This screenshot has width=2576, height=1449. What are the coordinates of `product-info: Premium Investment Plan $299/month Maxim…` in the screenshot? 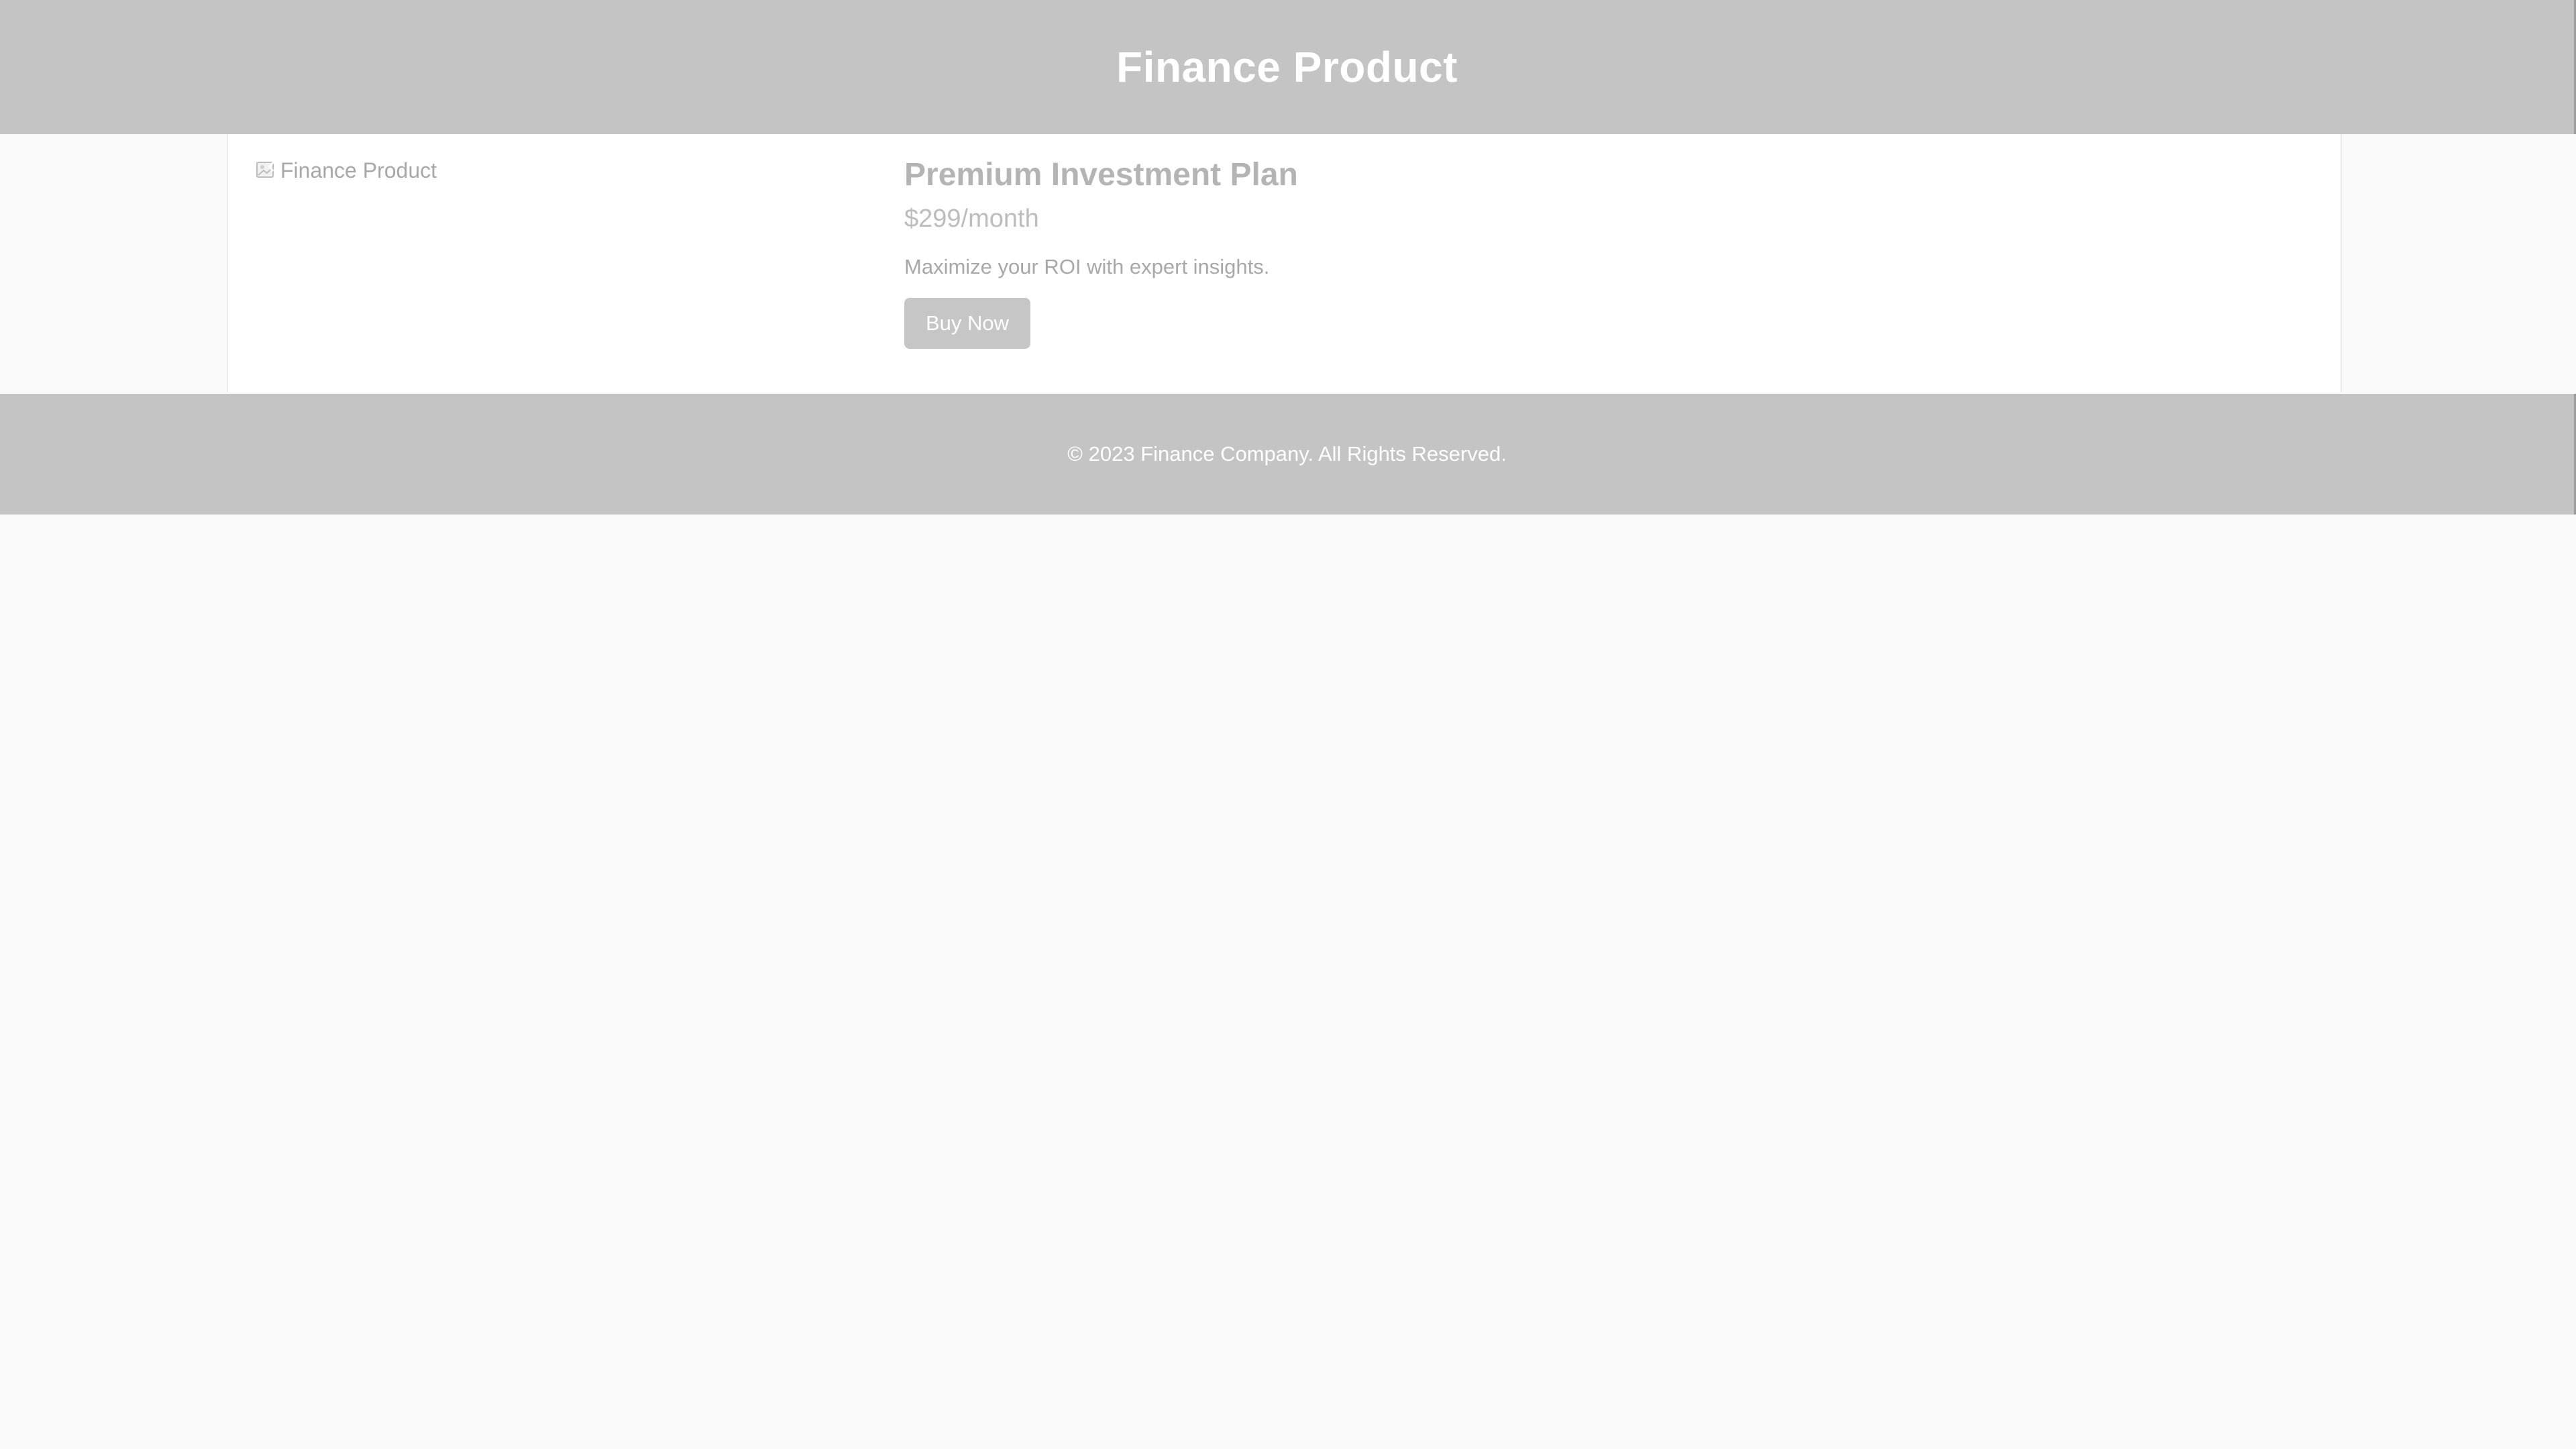 It's located at (1101, 253).